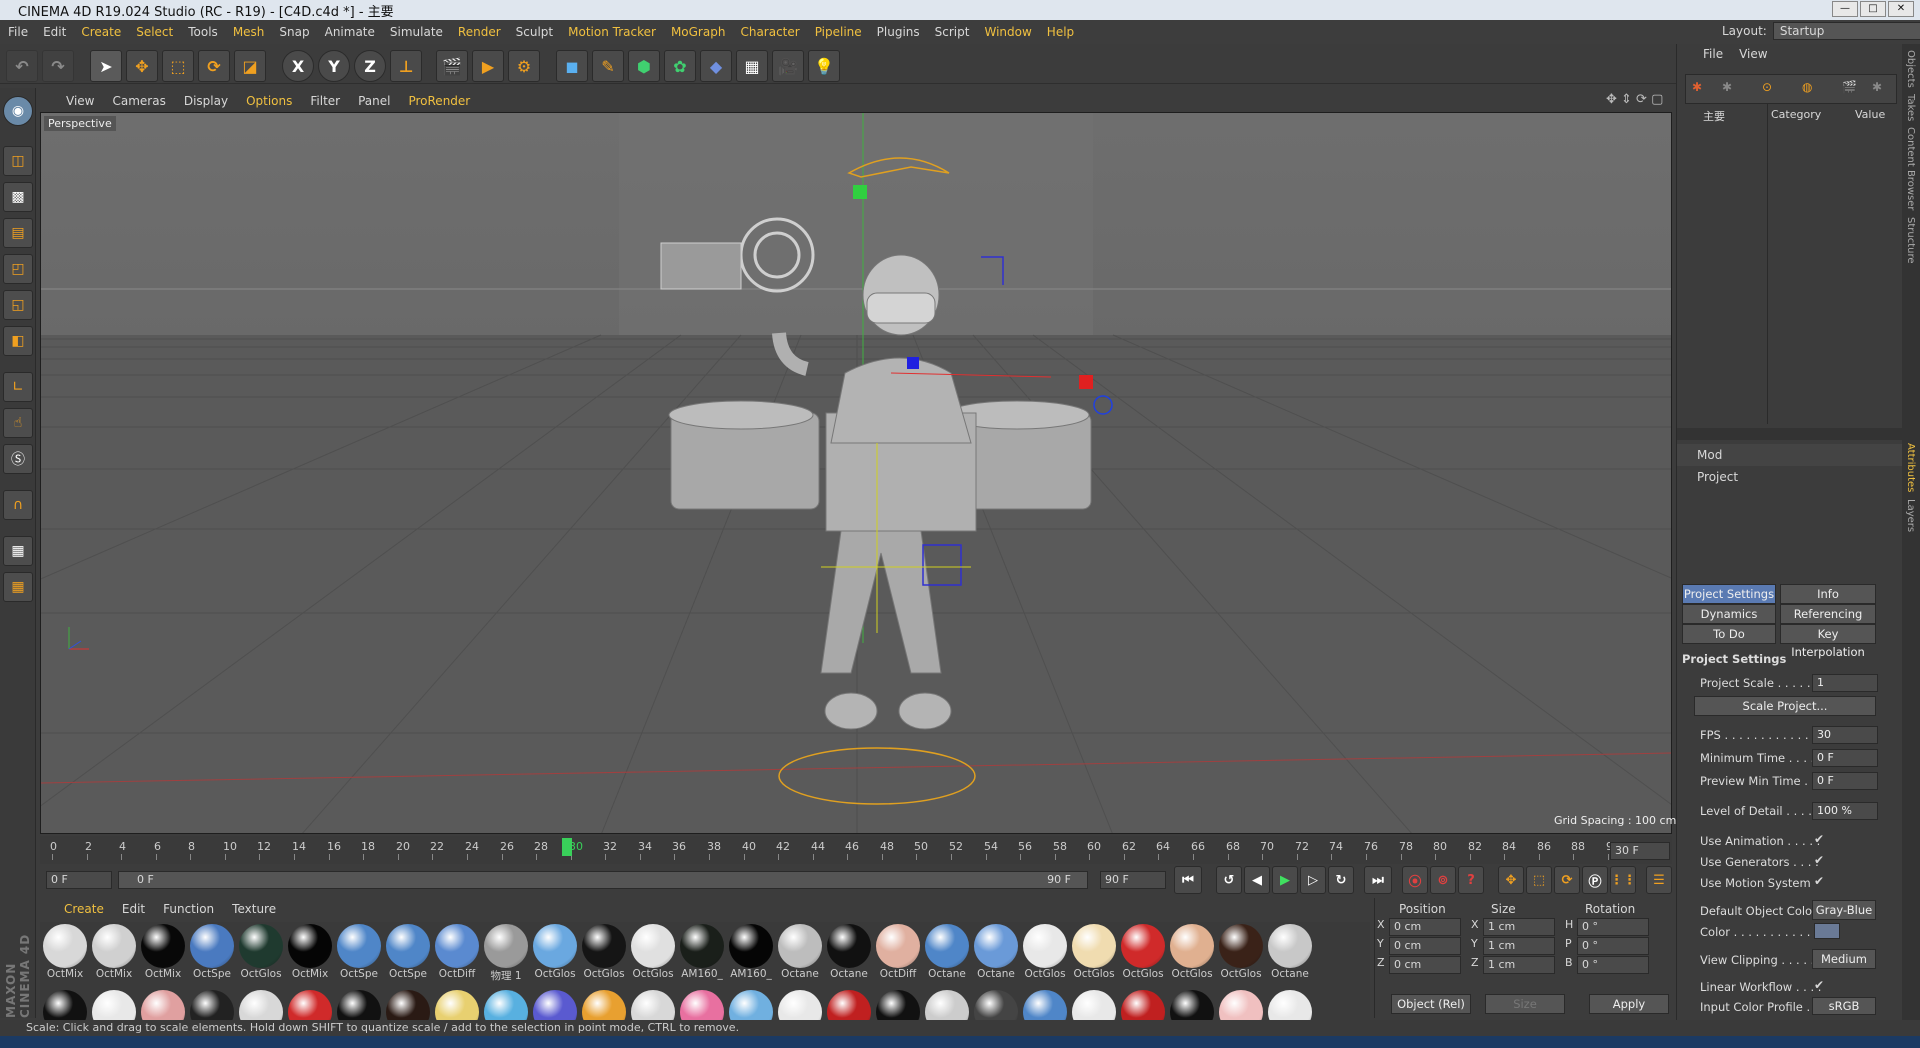 This screenshot has width=1920, height=1048. Describe the element at coordinates (106, 66) in the screenshot. I see `select-tool-icon: ➤` at that location.